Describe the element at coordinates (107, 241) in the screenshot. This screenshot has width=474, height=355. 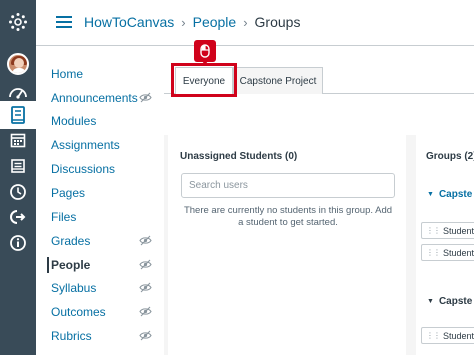
I see `course-nav-item-grades: Grades` at that location.